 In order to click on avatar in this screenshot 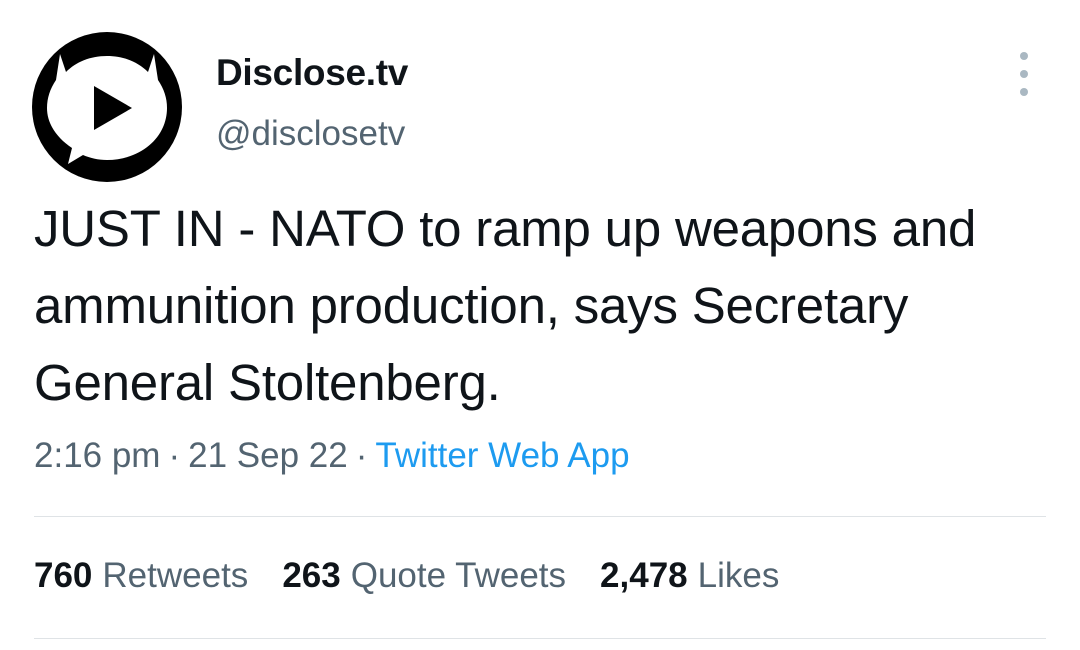, I will do `click(107, 107)`.